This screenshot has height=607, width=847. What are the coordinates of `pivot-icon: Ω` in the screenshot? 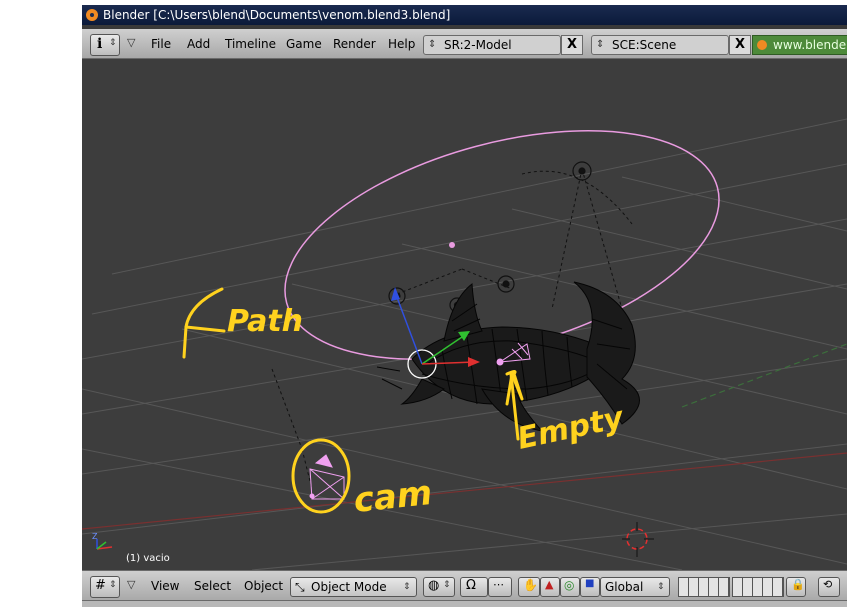 It's located at (471, 585).